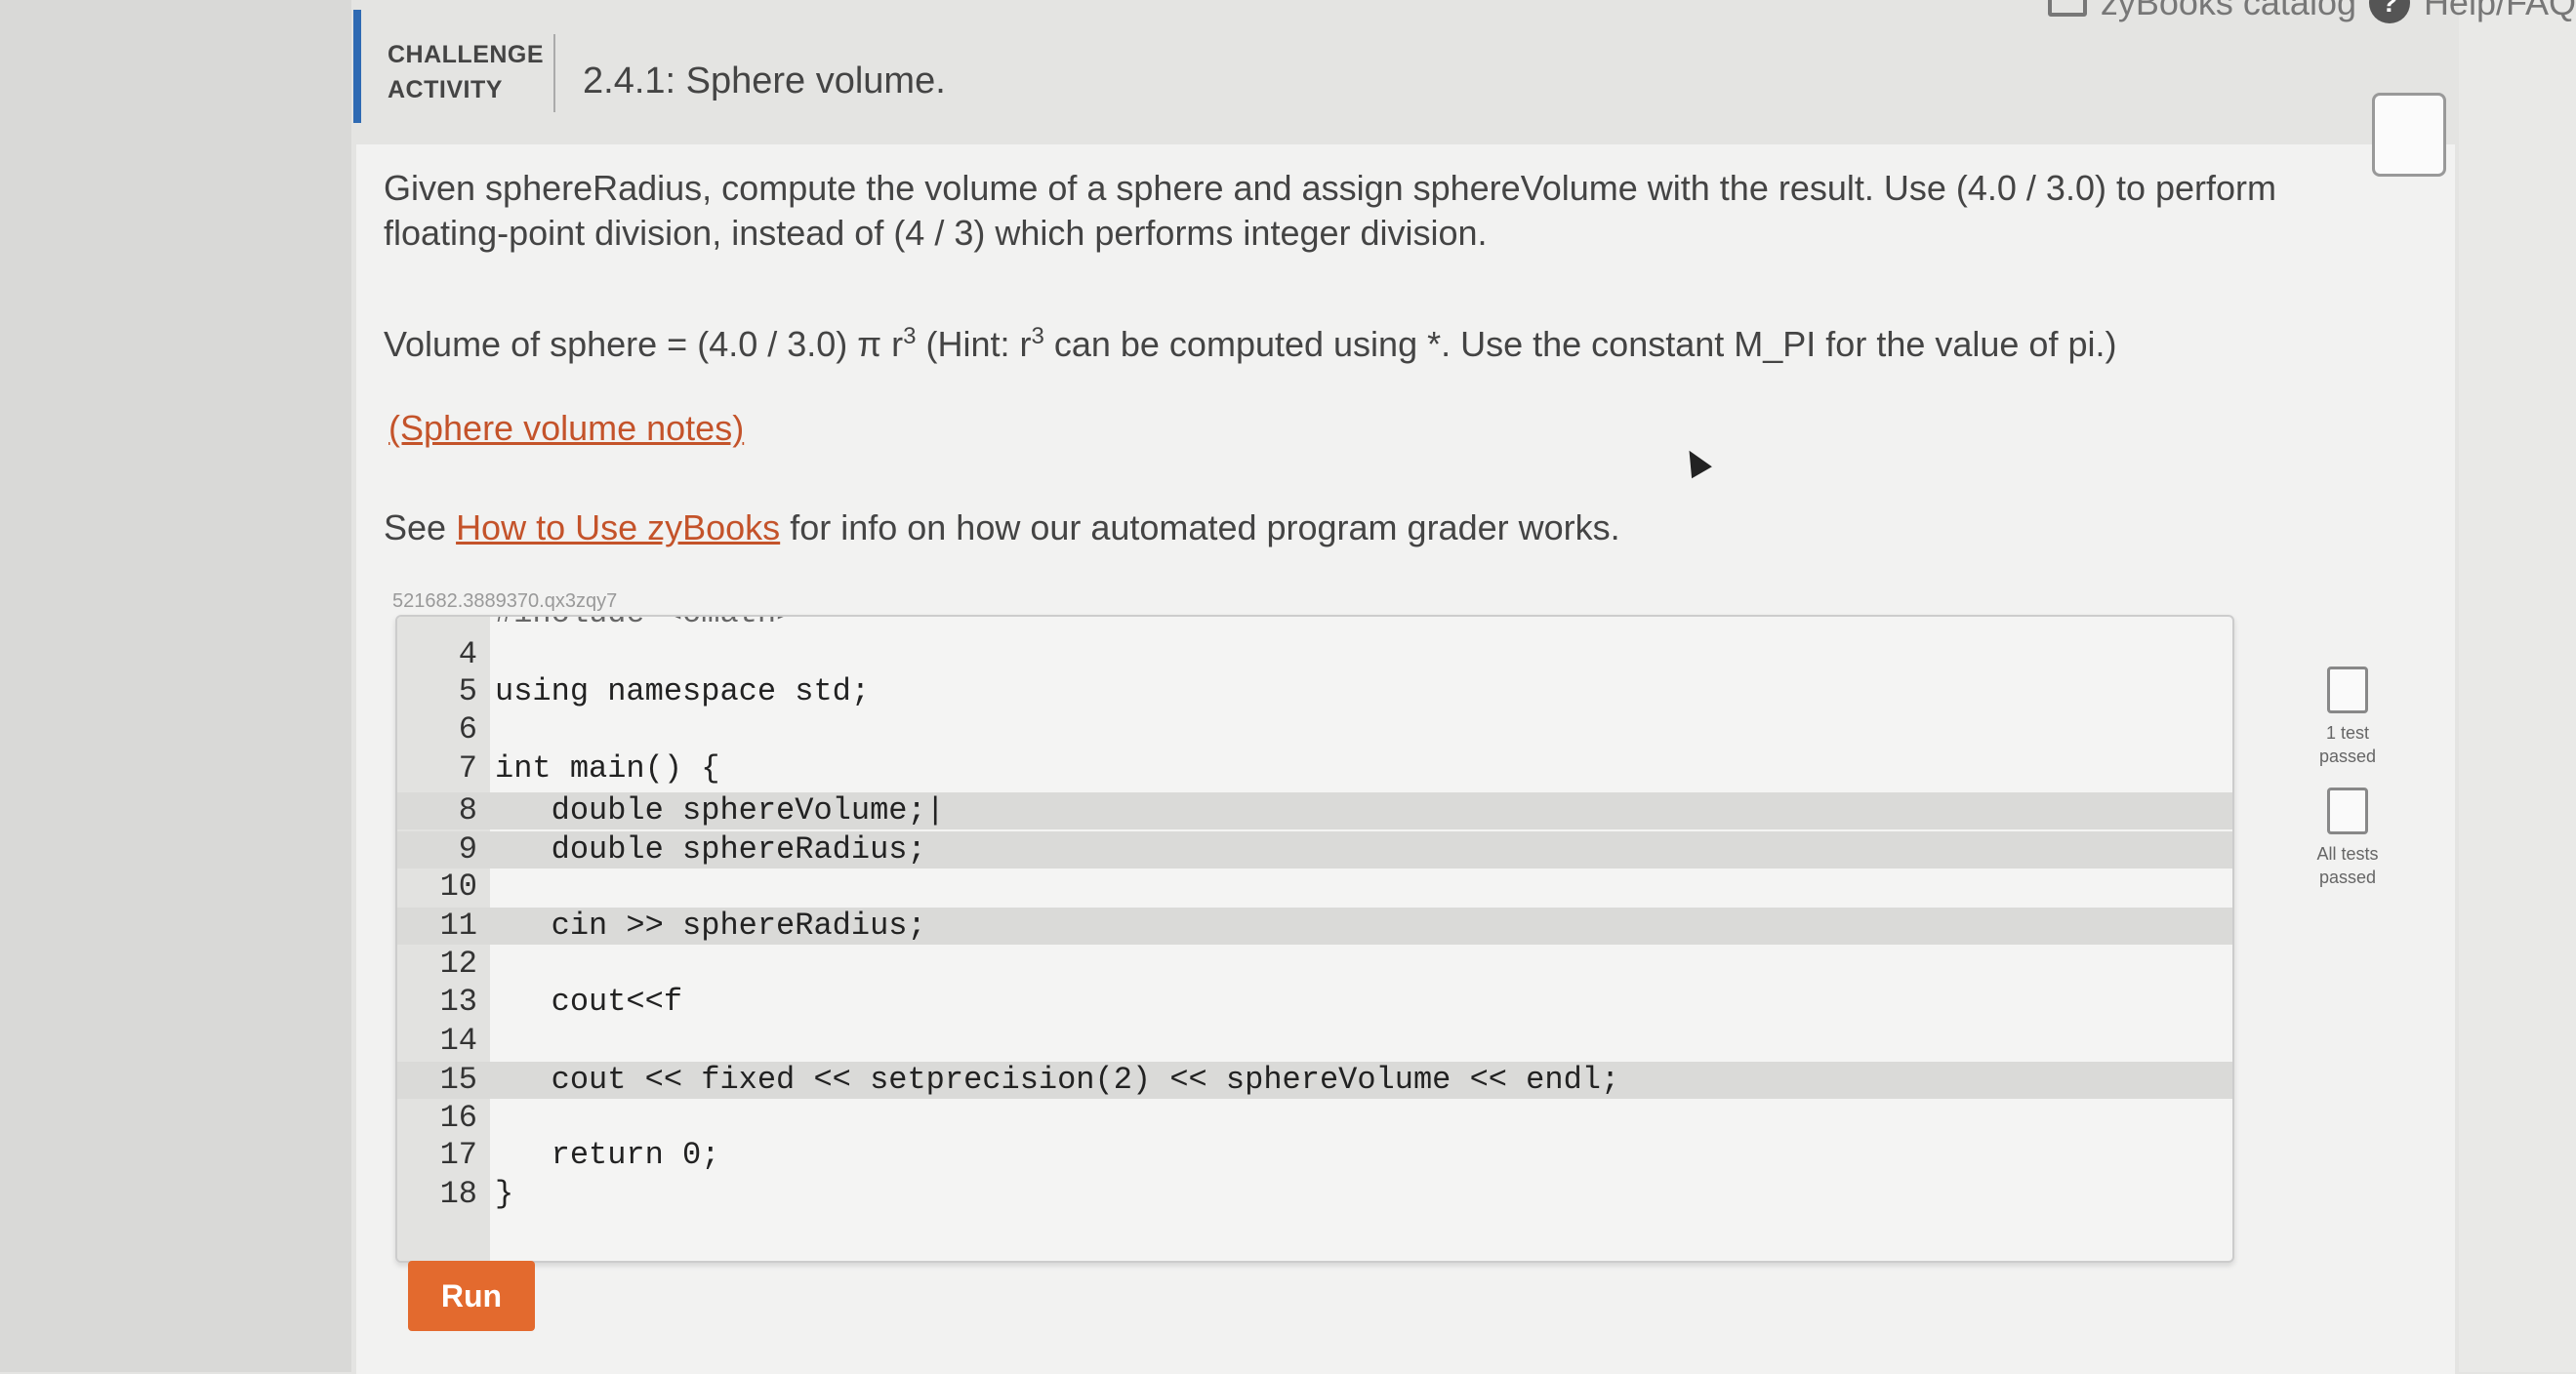 The height and width of the screenshot is (1374, 2576). I want to click on header-separator, so click(554, 73).